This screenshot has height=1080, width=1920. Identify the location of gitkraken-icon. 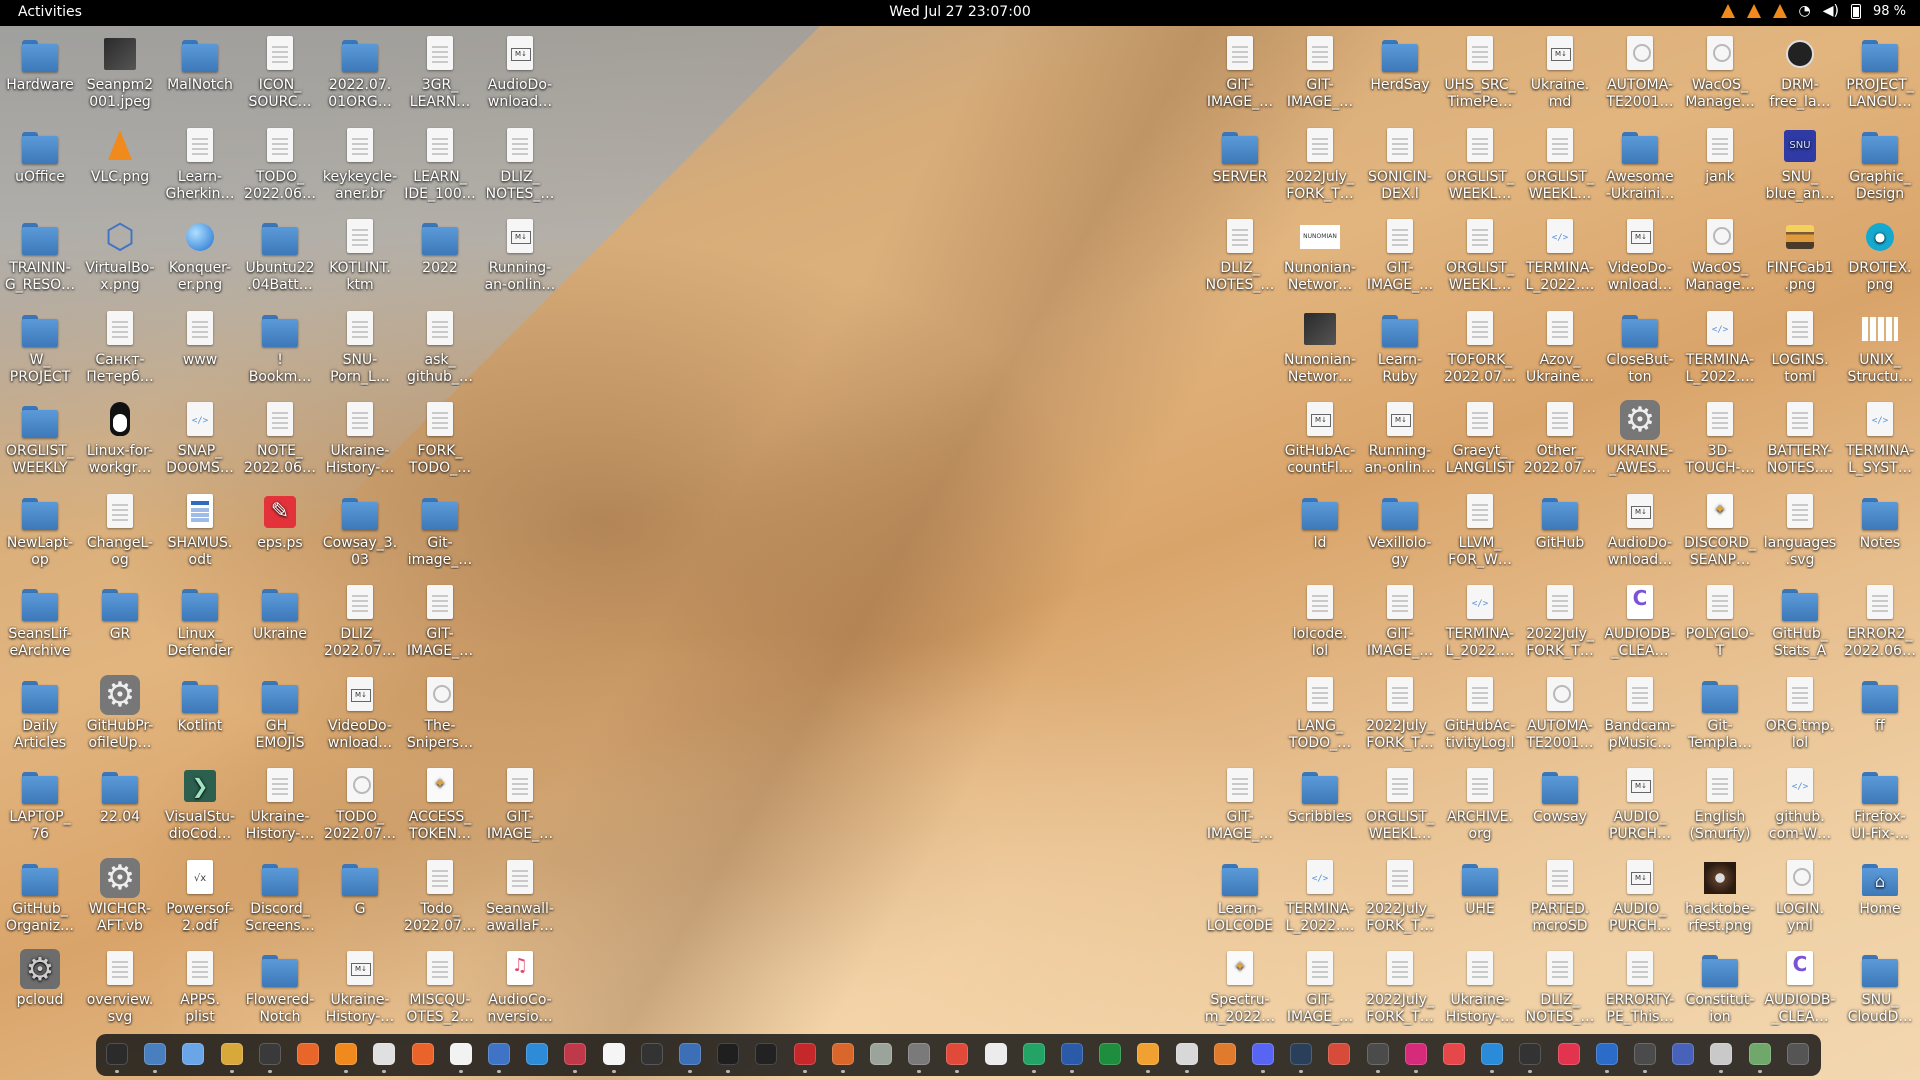
(842, 1058).